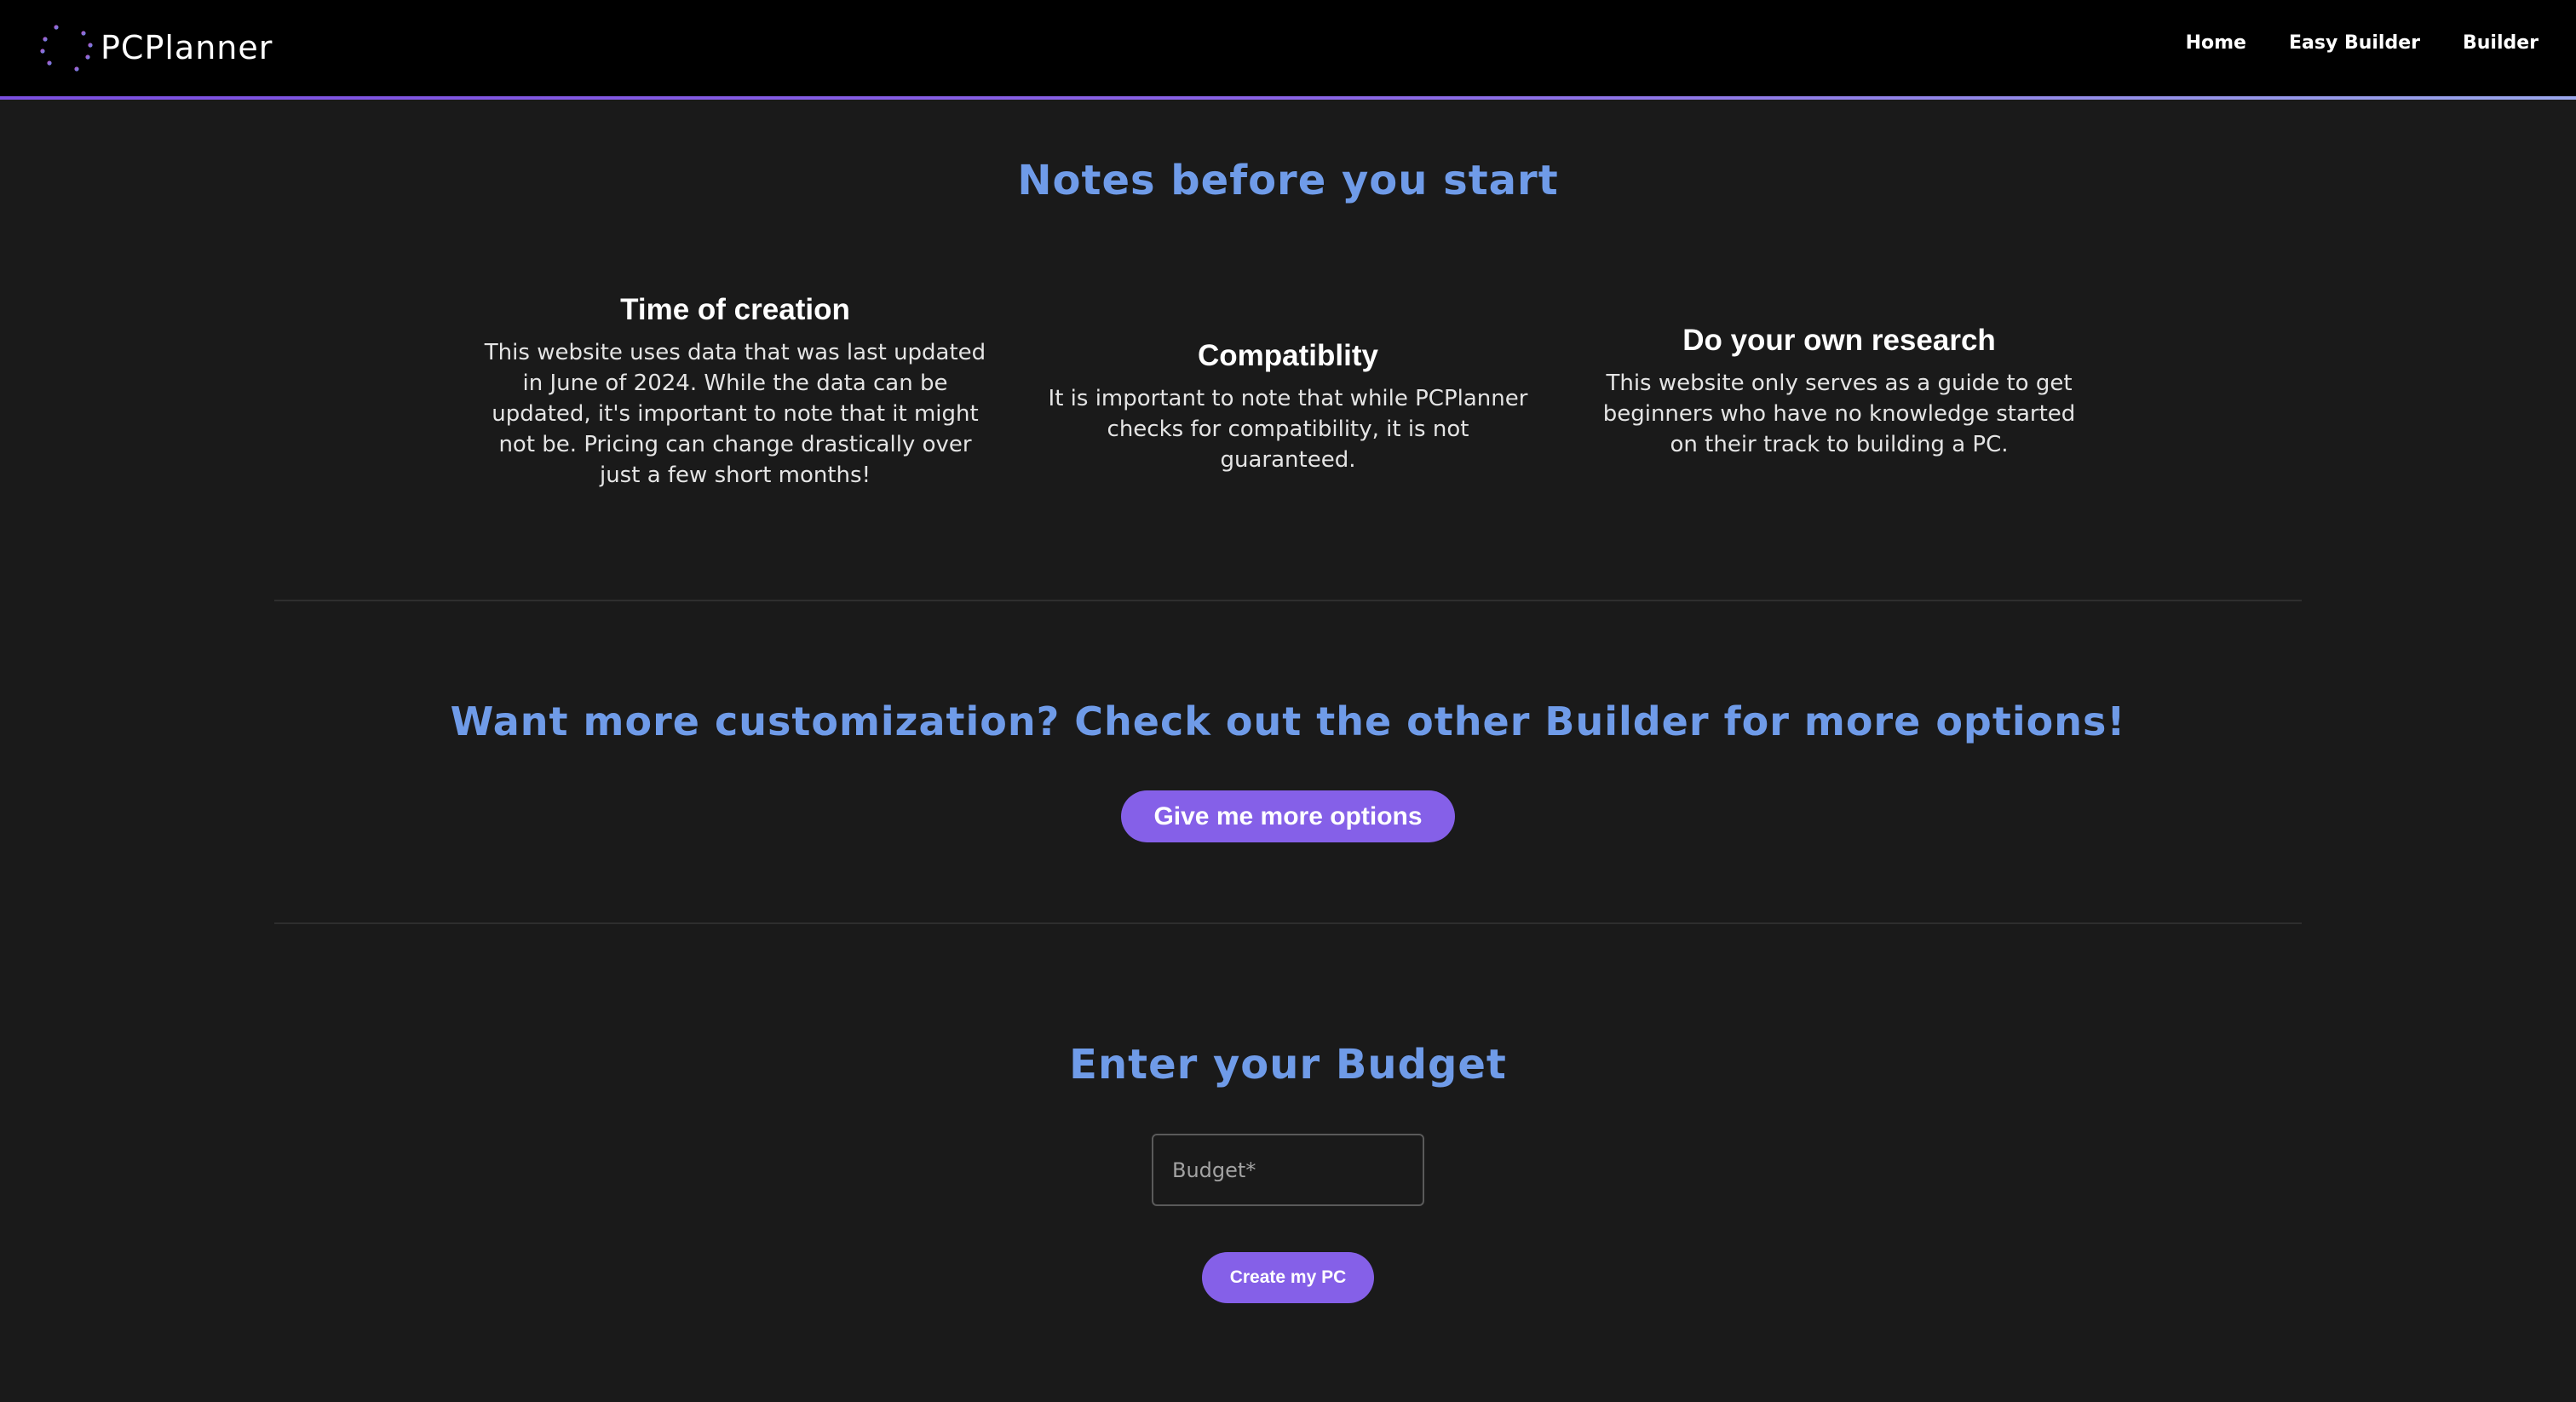  I want to click on budget-input, so click(1288, 1169).